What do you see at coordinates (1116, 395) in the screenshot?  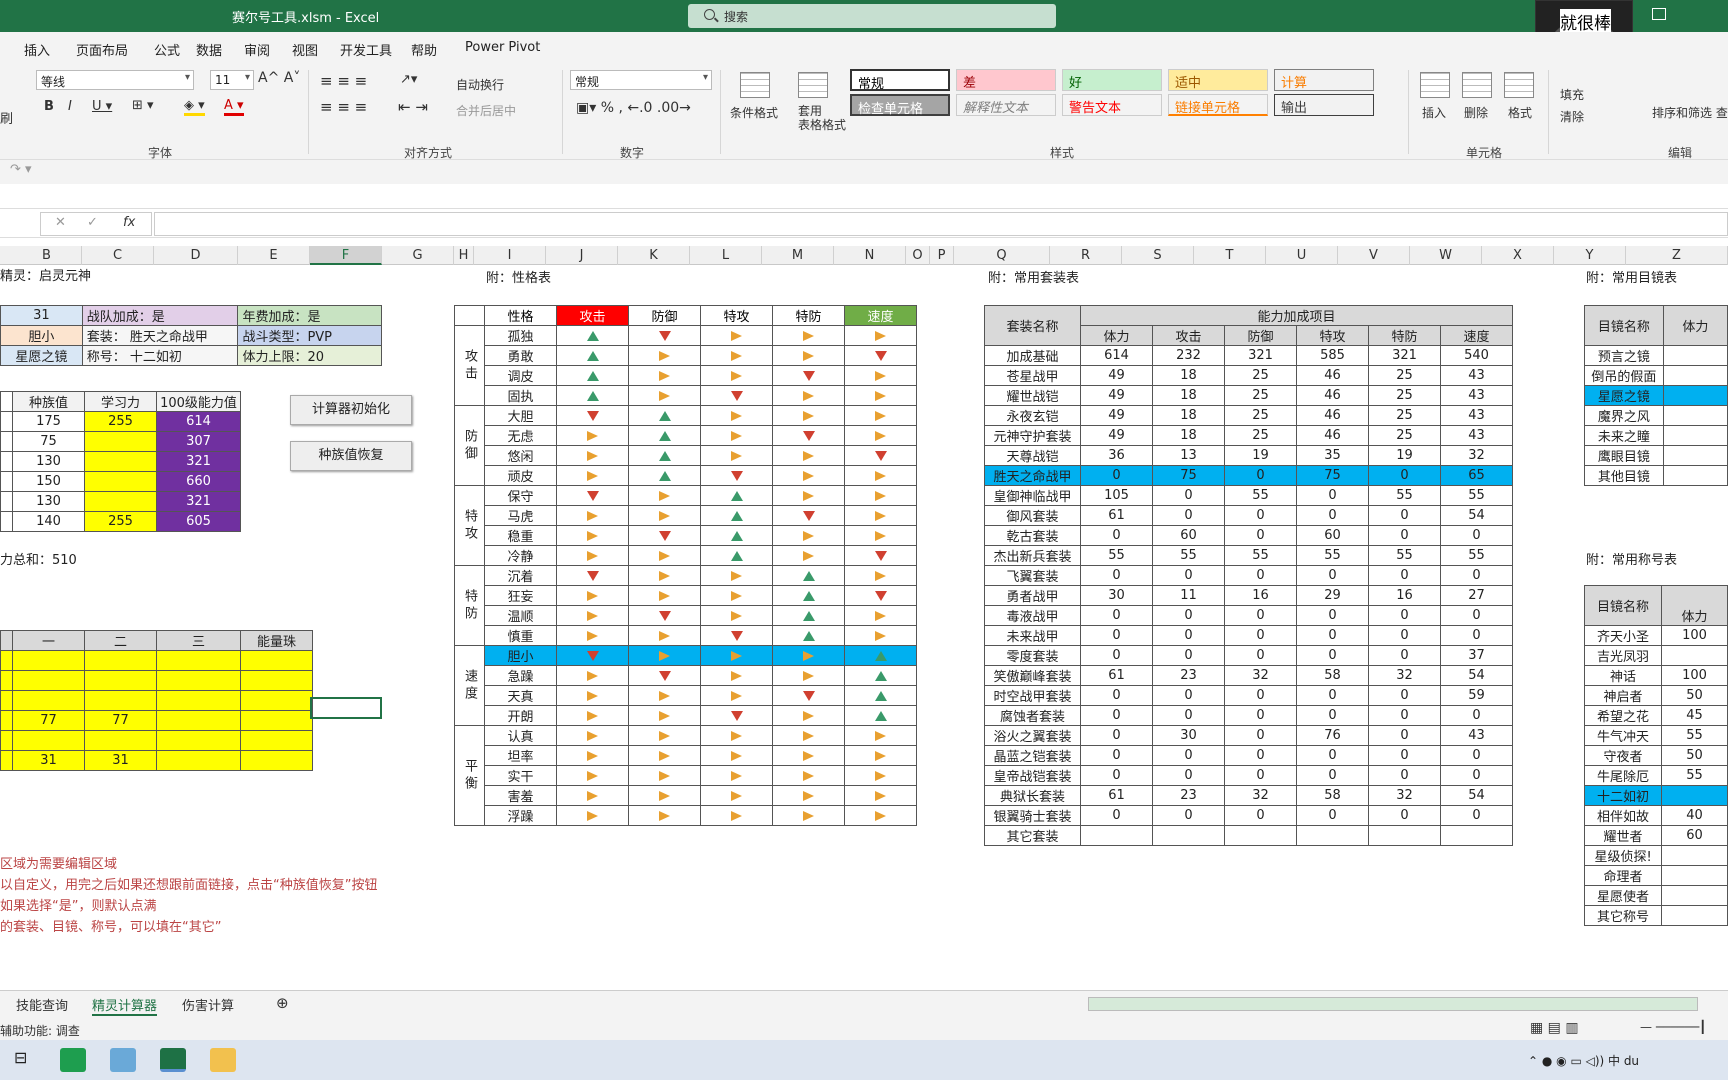 I see `suit-value: 49` at bounding box center [1116, 395].